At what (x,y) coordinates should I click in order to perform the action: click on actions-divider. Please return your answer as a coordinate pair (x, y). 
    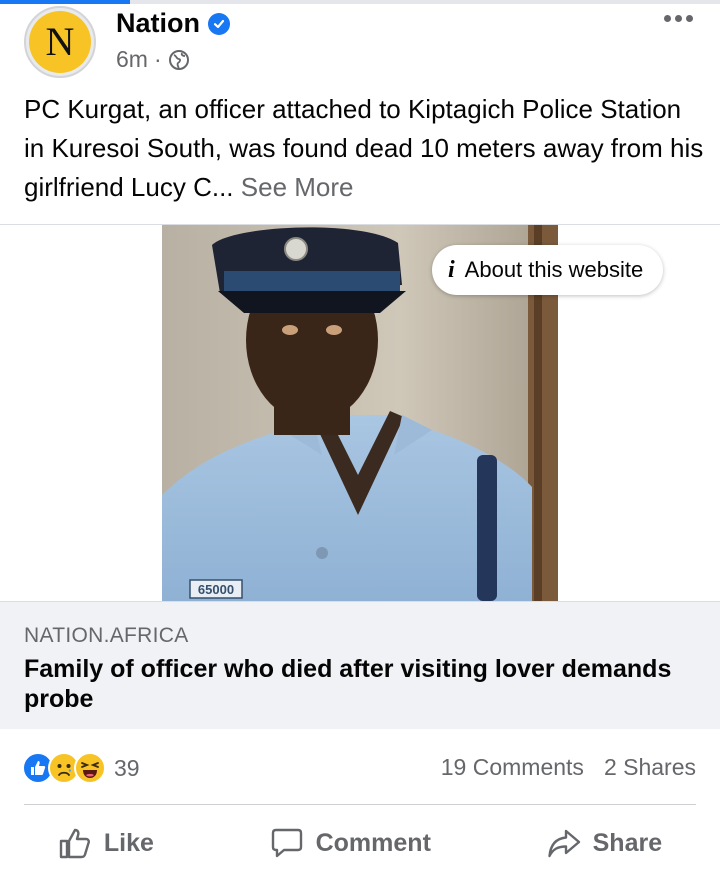
    Looking at the image, I should click on (360, 804).